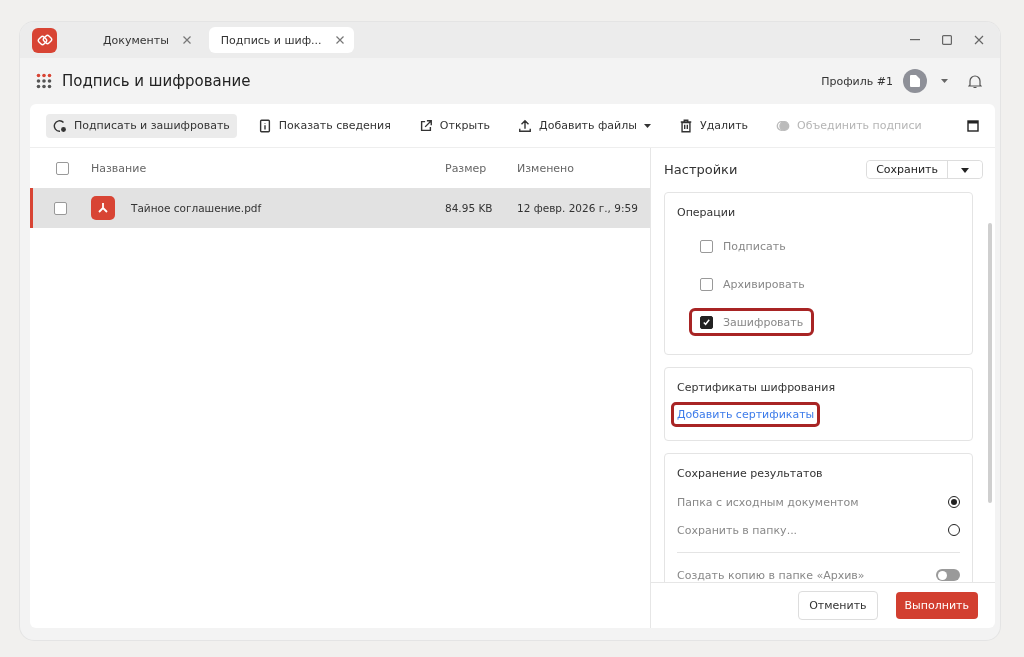  Describe the element at coordinates (196, 208) in the screenshot. I see `file-name: Тайное соглашение.pdf` at that location.